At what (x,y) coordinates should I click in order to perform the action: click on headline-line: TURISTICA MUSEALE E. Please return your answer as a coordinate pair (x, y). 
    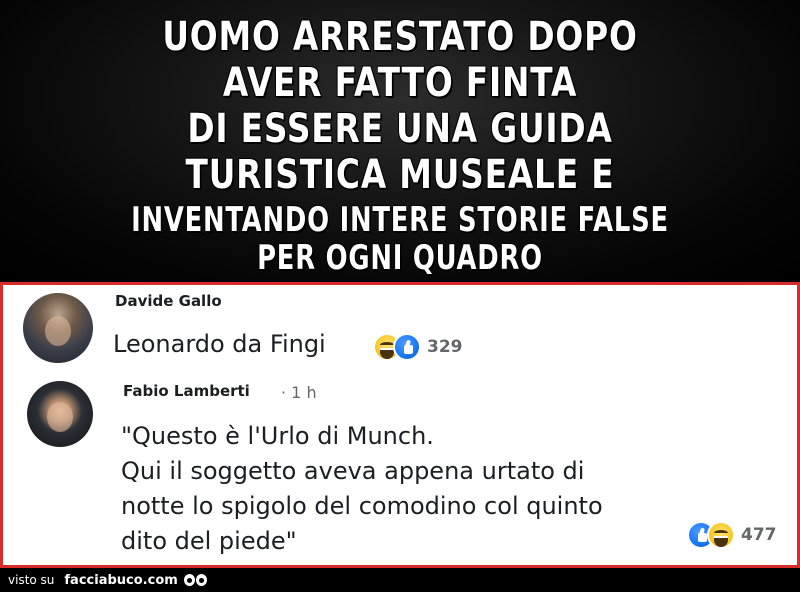
    Looking at the image, I should click on (400, 175).